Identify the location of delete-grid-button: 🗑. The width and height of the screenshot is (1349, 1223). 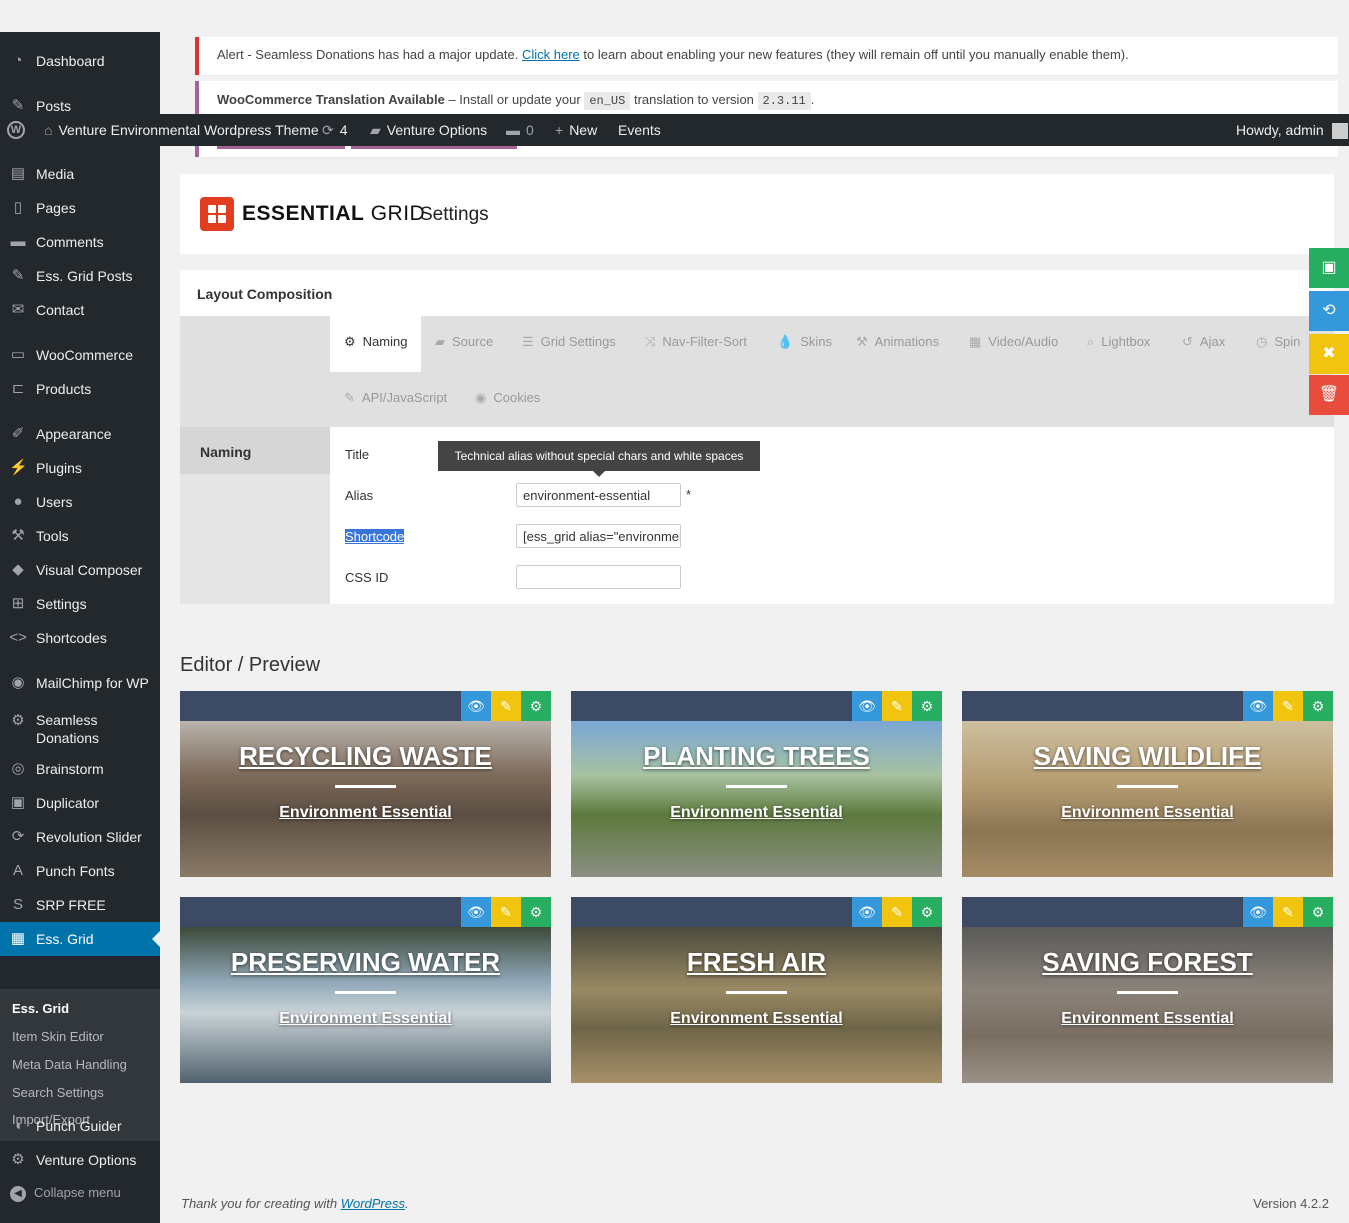
(1329, 395).